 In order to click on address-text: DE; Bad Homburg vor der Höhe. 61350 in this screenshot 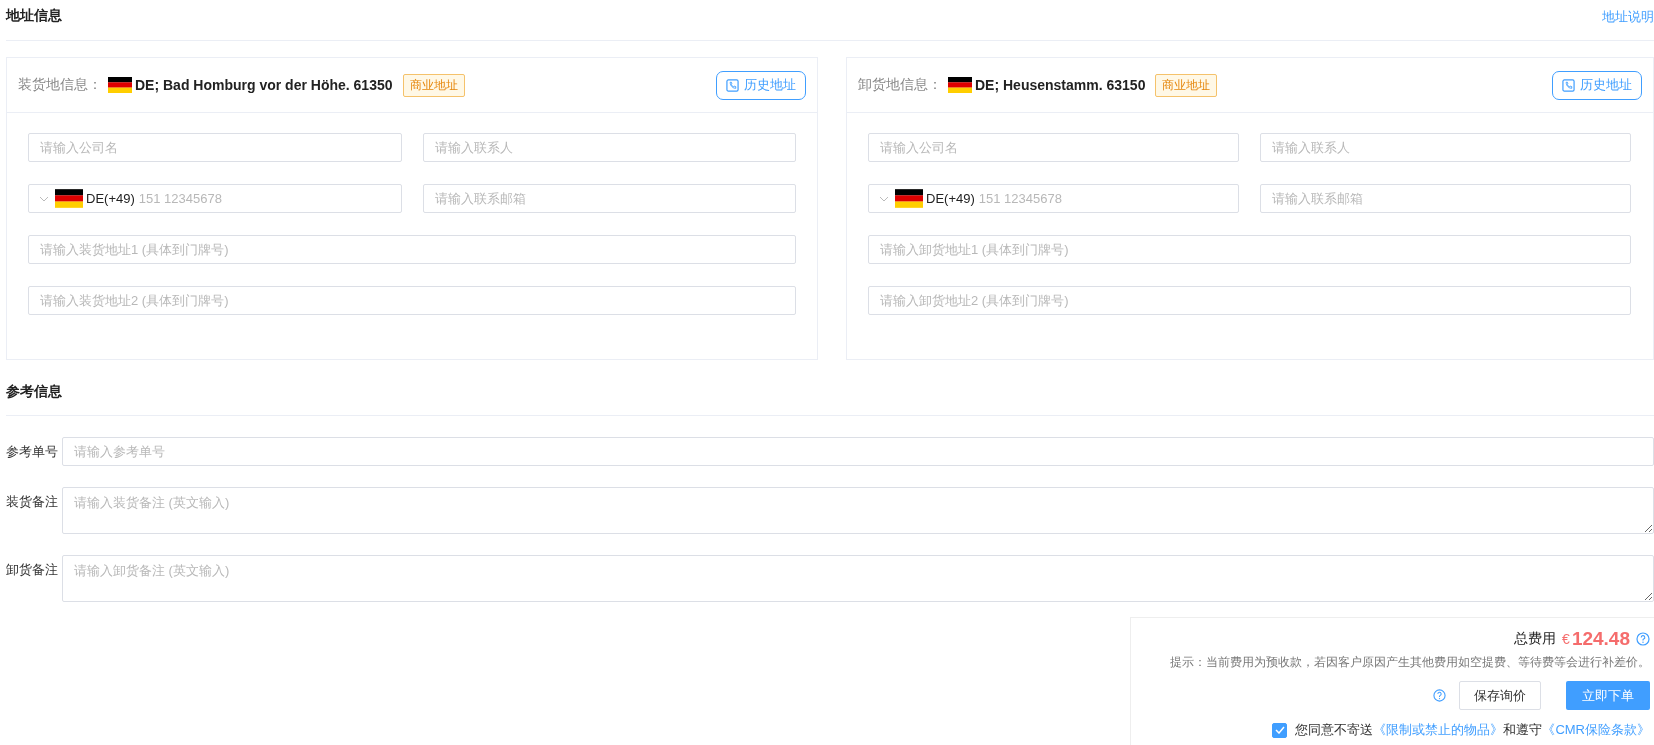, I will do `click(264, 85)`.